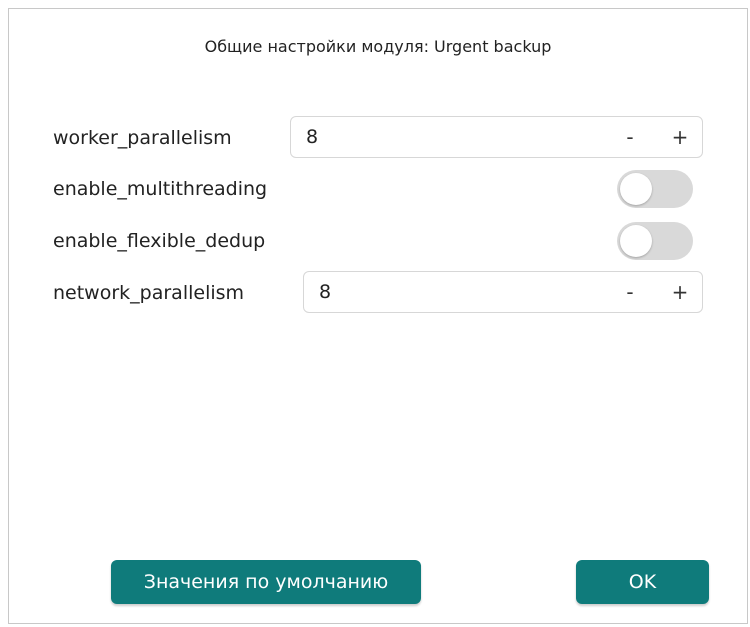 This screenshot has height=627, width=750. I want to click on worker-parallelism-value: 8, so click(312, 137).